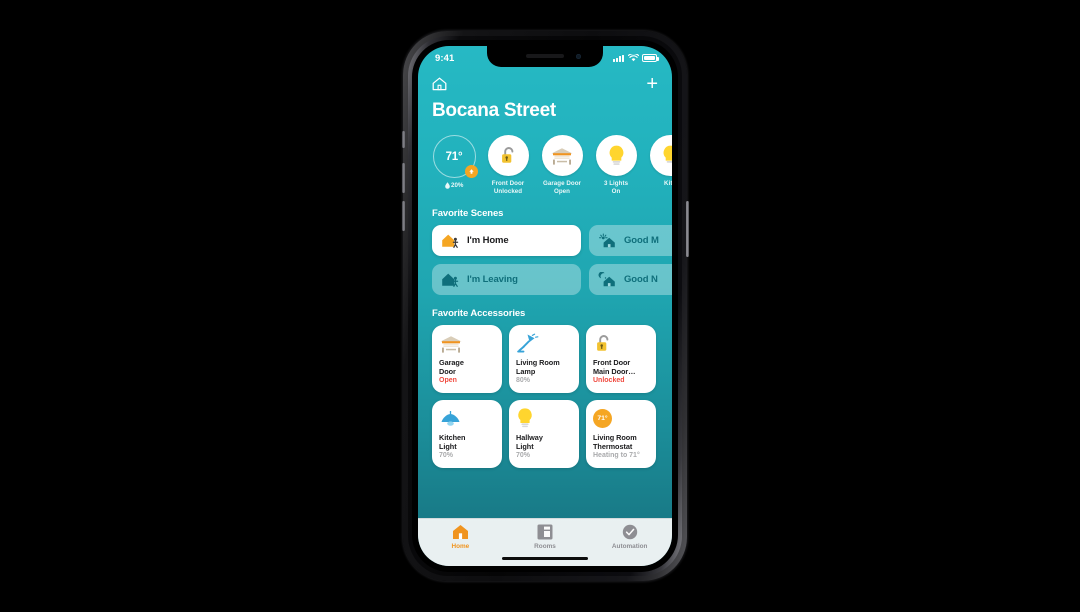 The width and height of the screenshot is (1080, 612). What do you see at coordinates (606, 278) in the screenshot?
I see `house-moon-icon` at bounding box center [606, 278].